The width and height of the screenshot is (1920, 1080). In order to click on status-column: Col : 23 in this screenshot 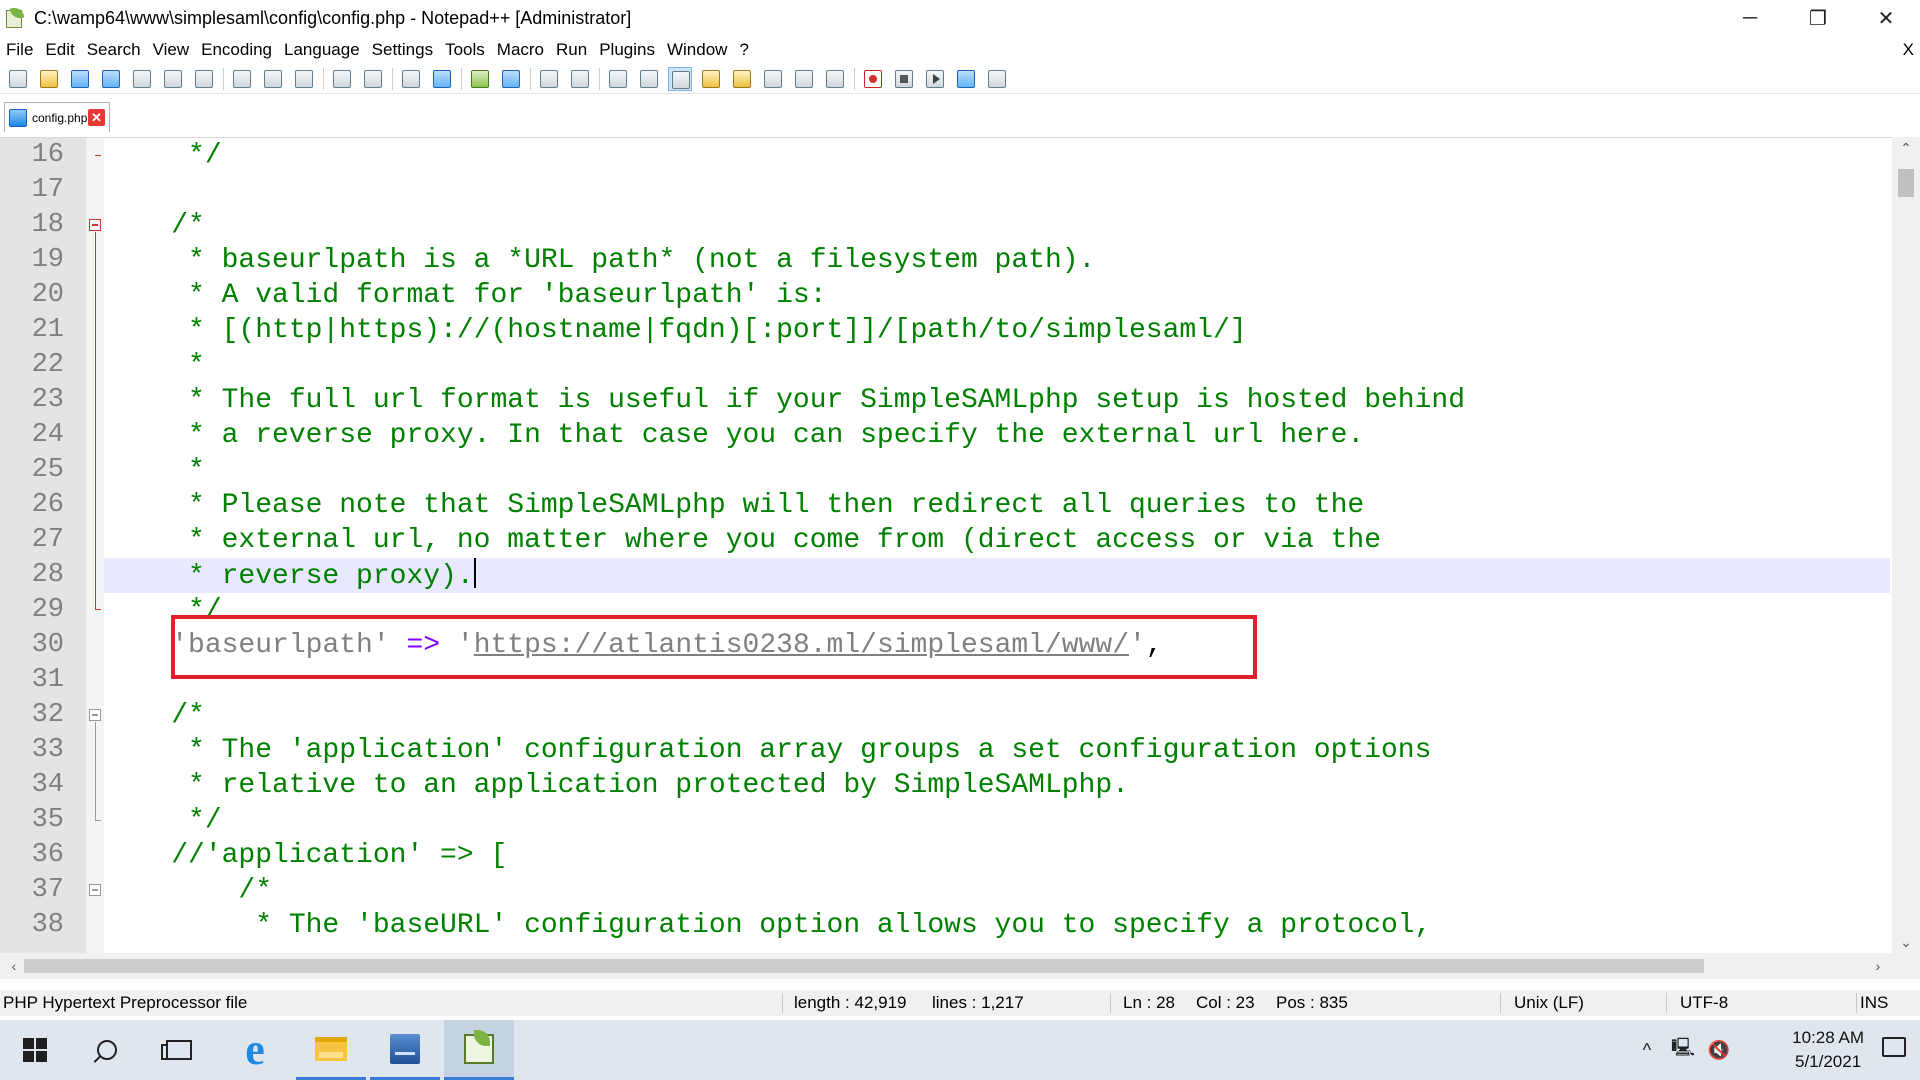, I will do `click(1225, 1002)`.